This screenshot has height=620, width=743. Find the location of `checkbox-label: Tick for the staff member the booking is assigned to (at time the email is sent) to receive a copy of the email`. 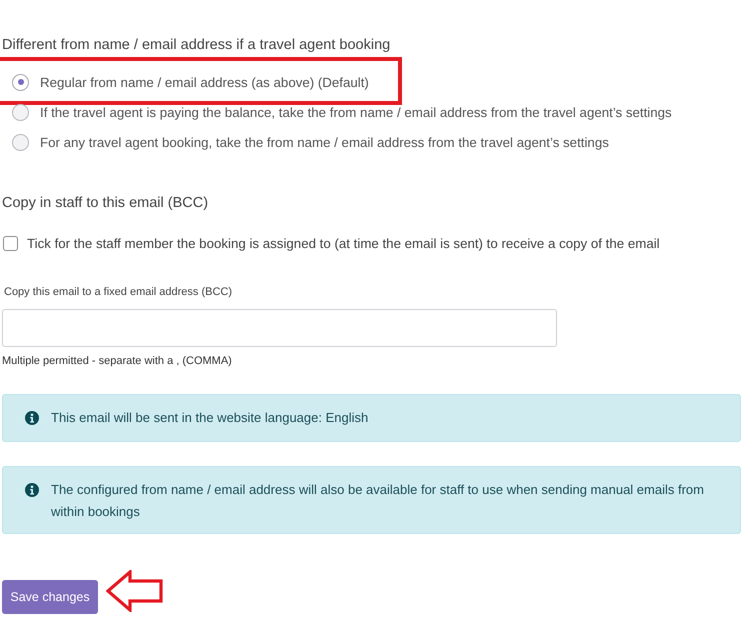

checkbox-label: Tick for the staff member the booking is assigned to (at time the email is sent) to receive a copy of the email is located at coordinates (343, 243).